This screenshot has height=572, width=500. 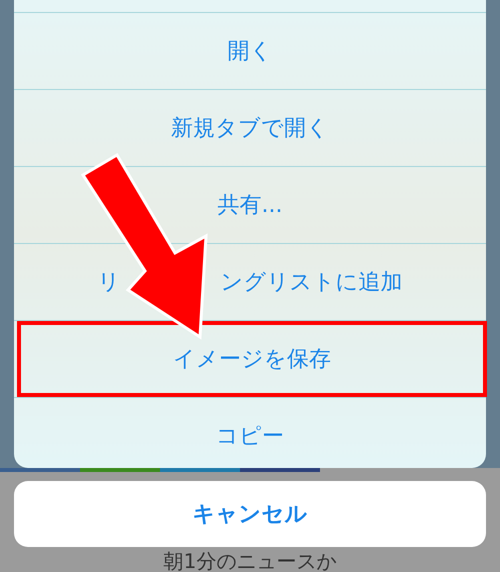 I want to click on menu-item: コピー, so click(x=250, y=436).